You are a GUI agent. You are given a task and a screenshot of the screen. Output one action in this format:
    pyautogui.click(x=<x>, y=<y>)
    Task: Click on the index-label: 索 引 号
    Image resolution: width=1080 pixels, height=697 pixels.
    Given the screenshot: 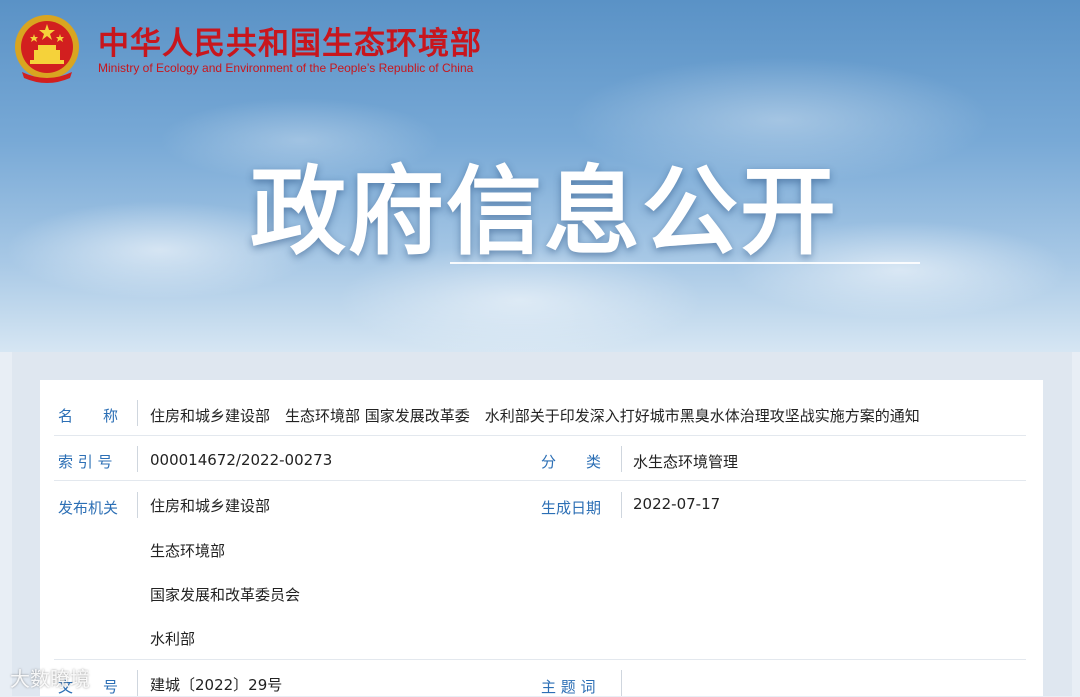 What is the action you would take?
    pyautogui.click(x=85, y=462)
    